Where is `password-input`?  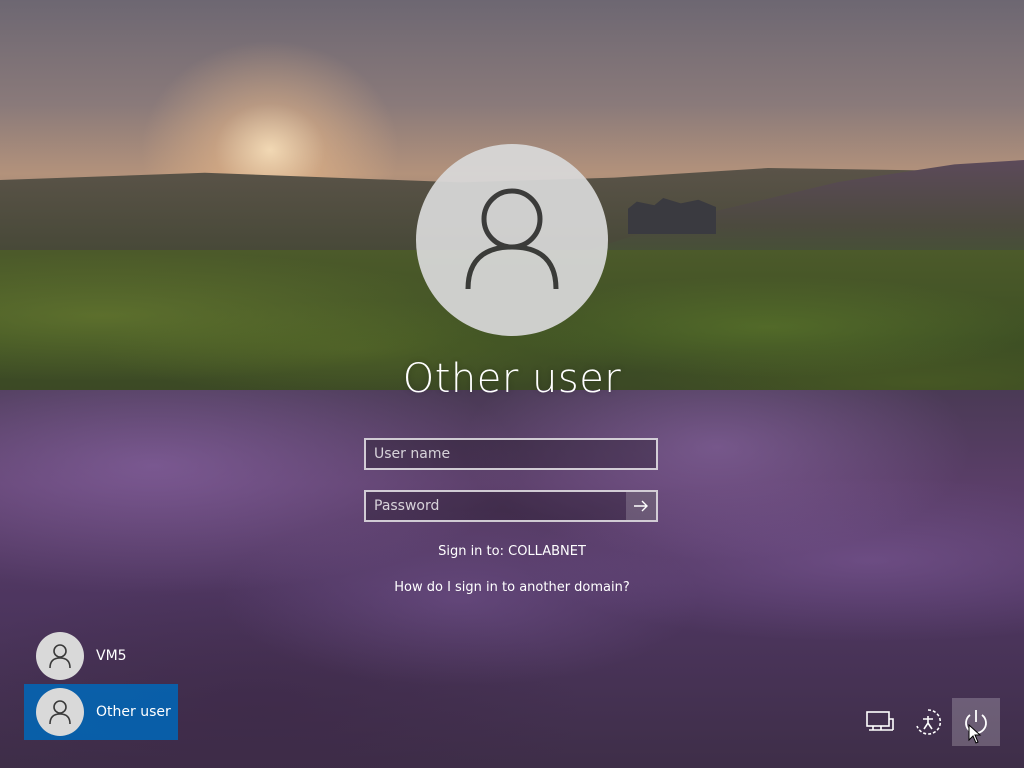 password-input is located at coordinates (511, 506).